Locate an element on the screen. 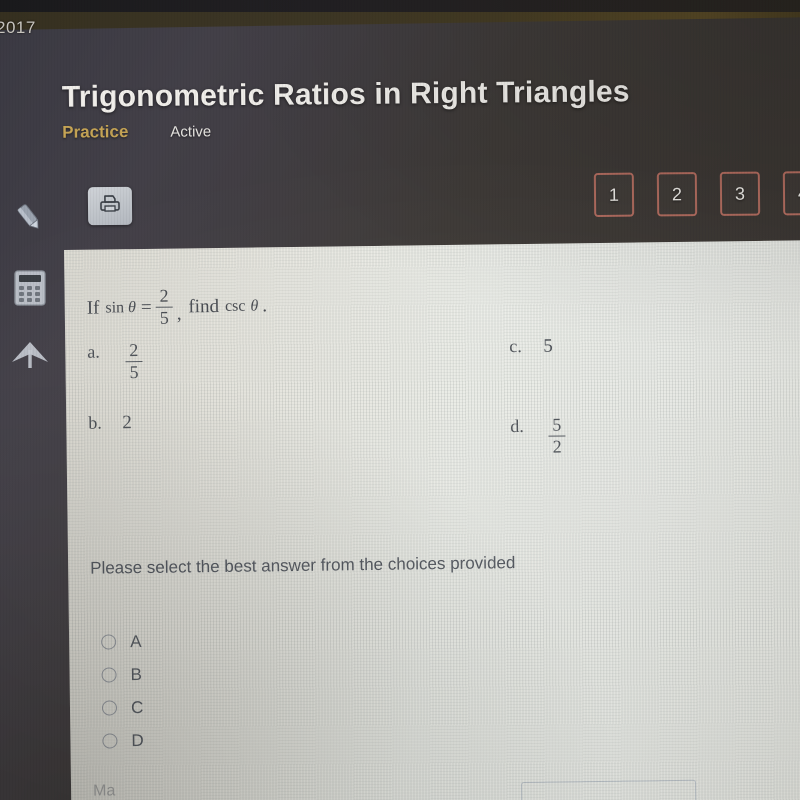 This screenshot has width=800, height=800. stem-csc-function: csc is located at coordinates (235, 306).